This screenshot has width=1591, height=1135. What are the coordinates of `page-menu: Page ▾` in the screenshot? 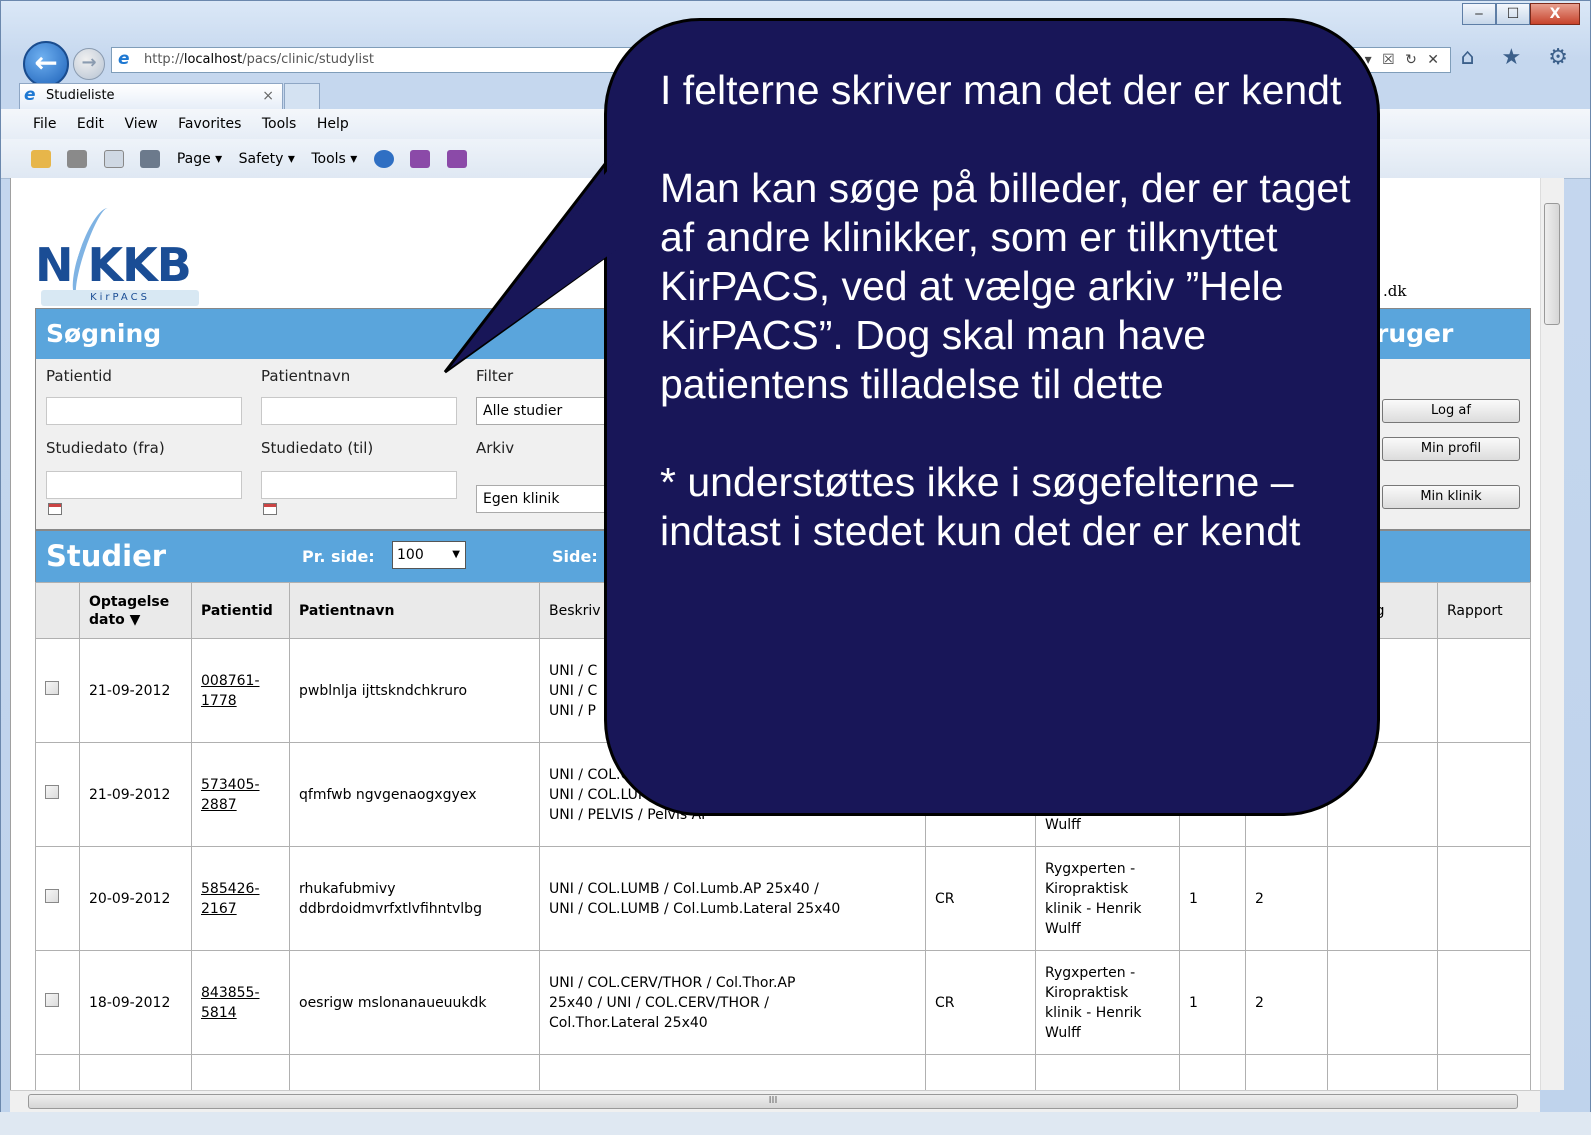 It's located at (199, 159).